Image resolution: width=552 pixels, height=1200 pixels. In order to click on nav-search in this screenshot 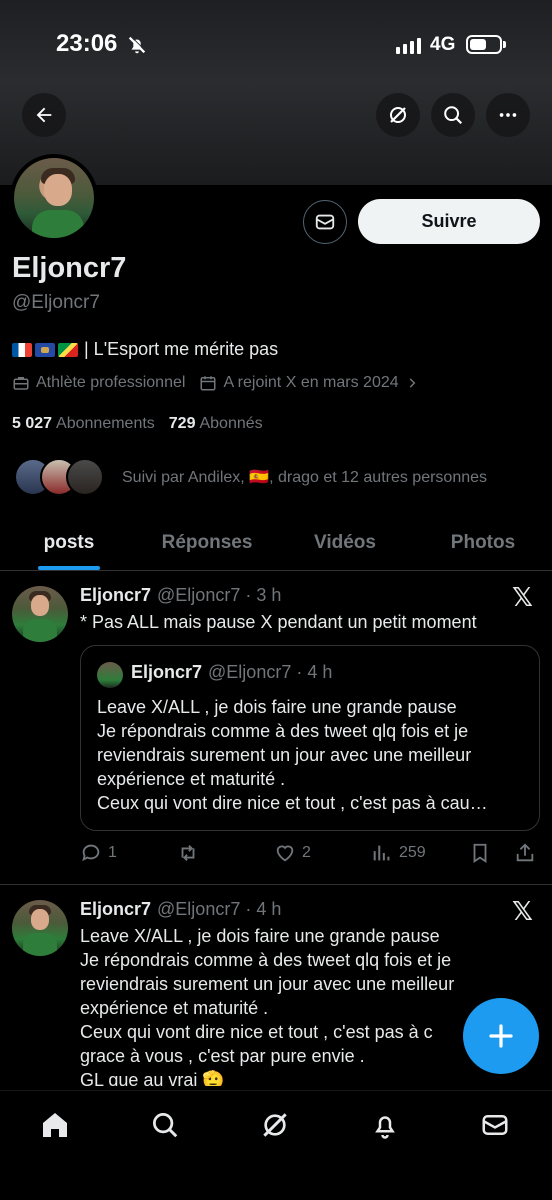, I will do `click(165, 1125)`.